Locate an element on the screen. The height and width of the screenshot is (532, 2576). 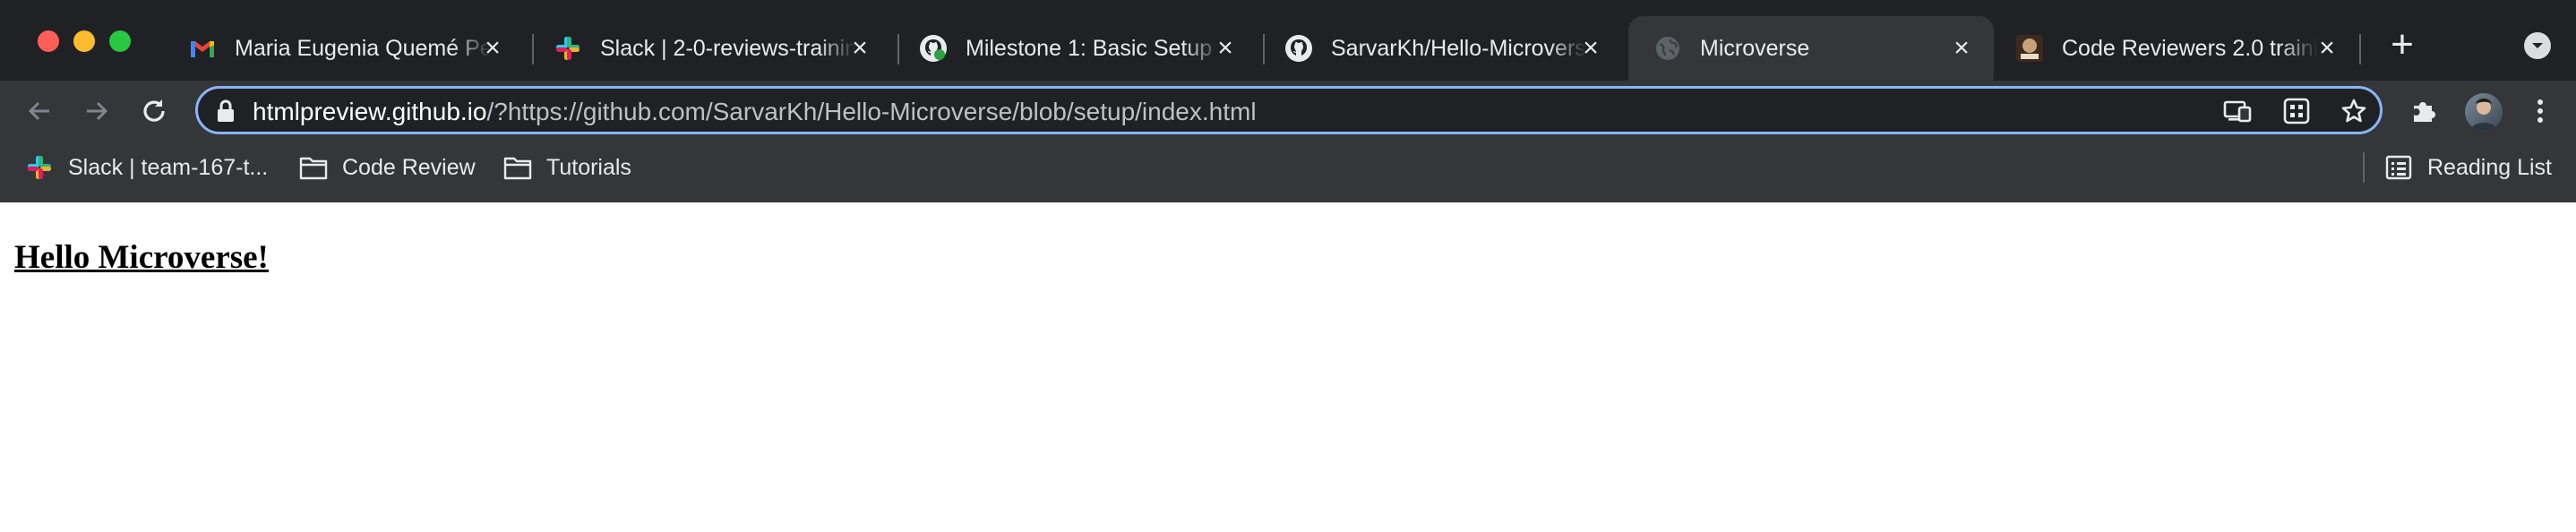
bookmark-folder-code-review: Code Review is located at coordinates (387, 168).